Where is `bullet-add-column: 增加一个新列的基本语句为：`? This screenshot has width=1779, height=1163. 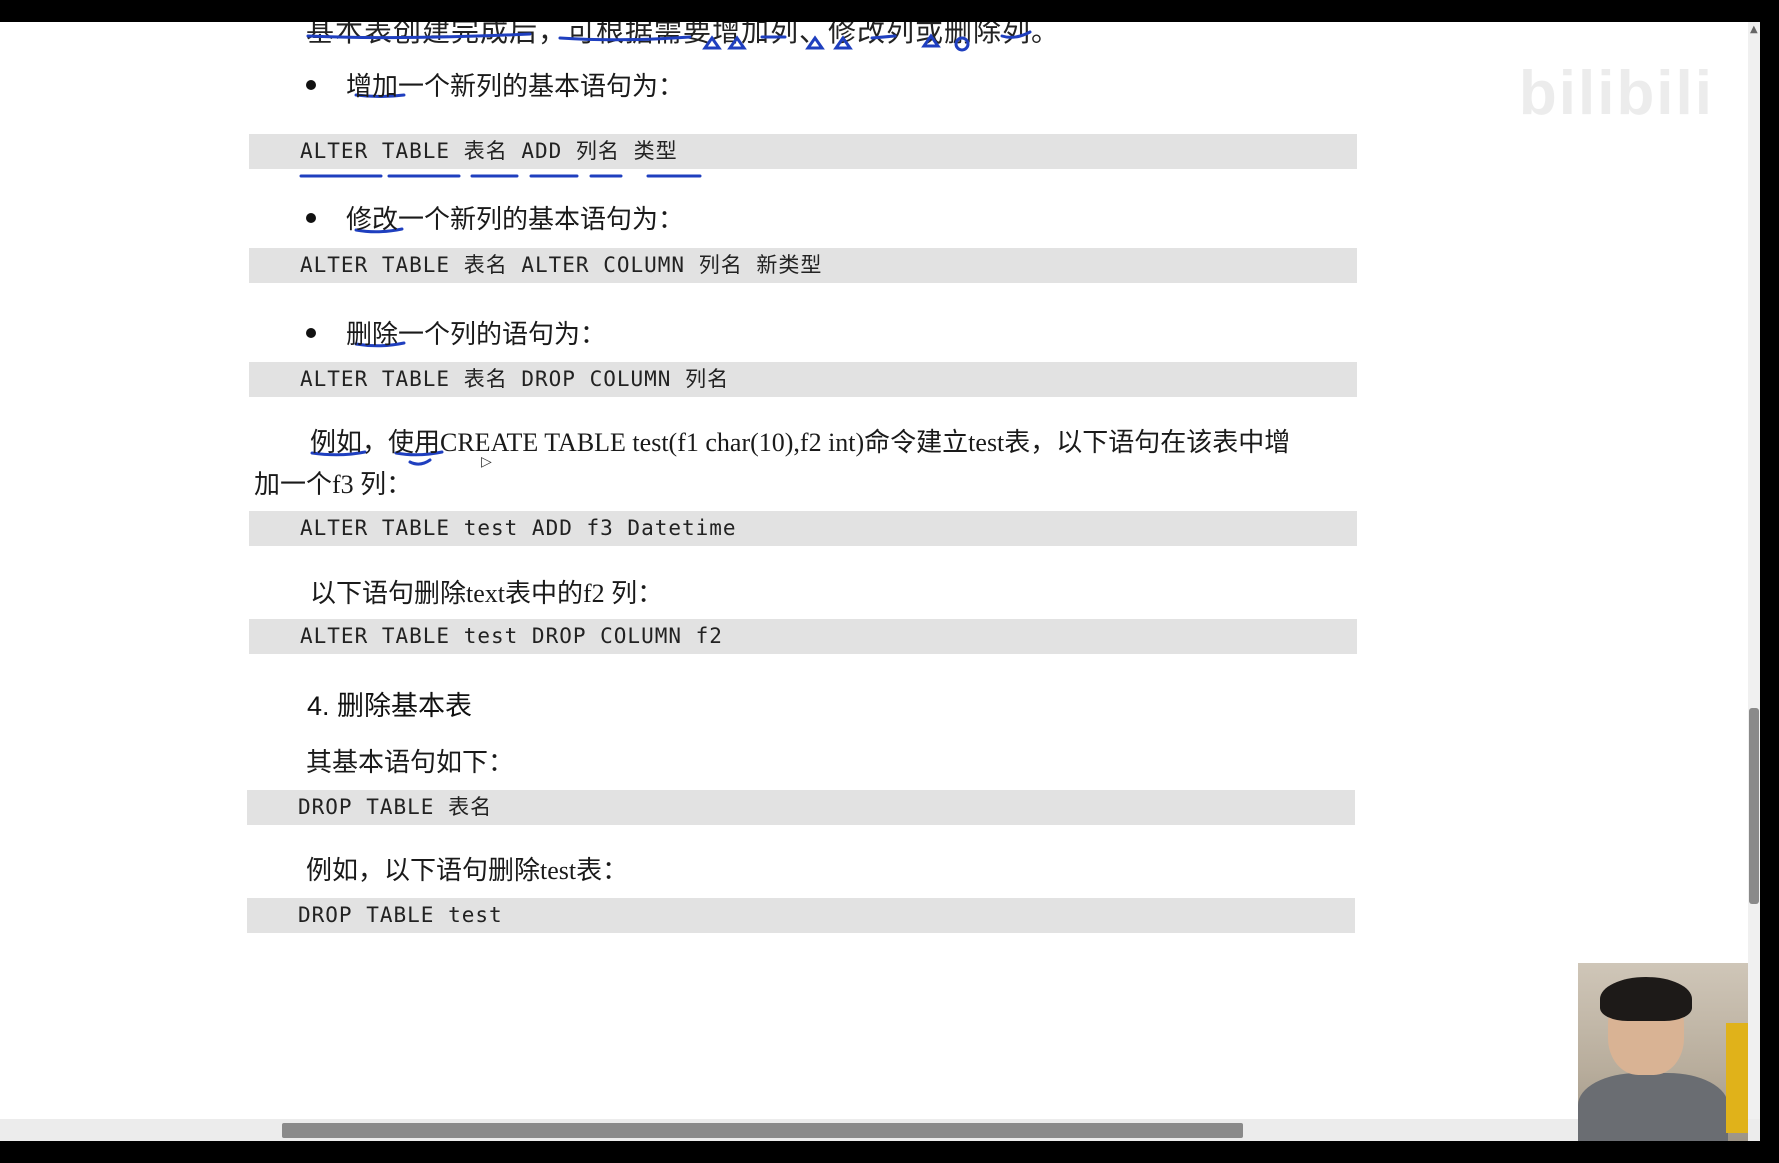
bullet-add-column: 增加一个新列的基本语句为： is located at coordinates (495, 84).